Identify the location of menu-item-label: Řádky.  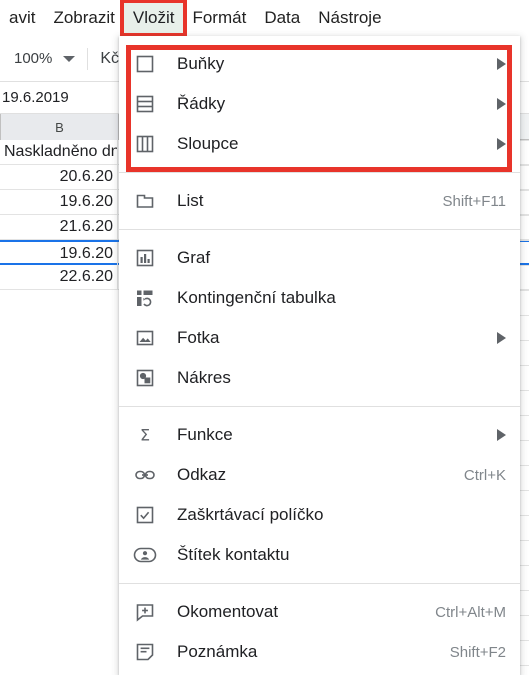
(201, 103).